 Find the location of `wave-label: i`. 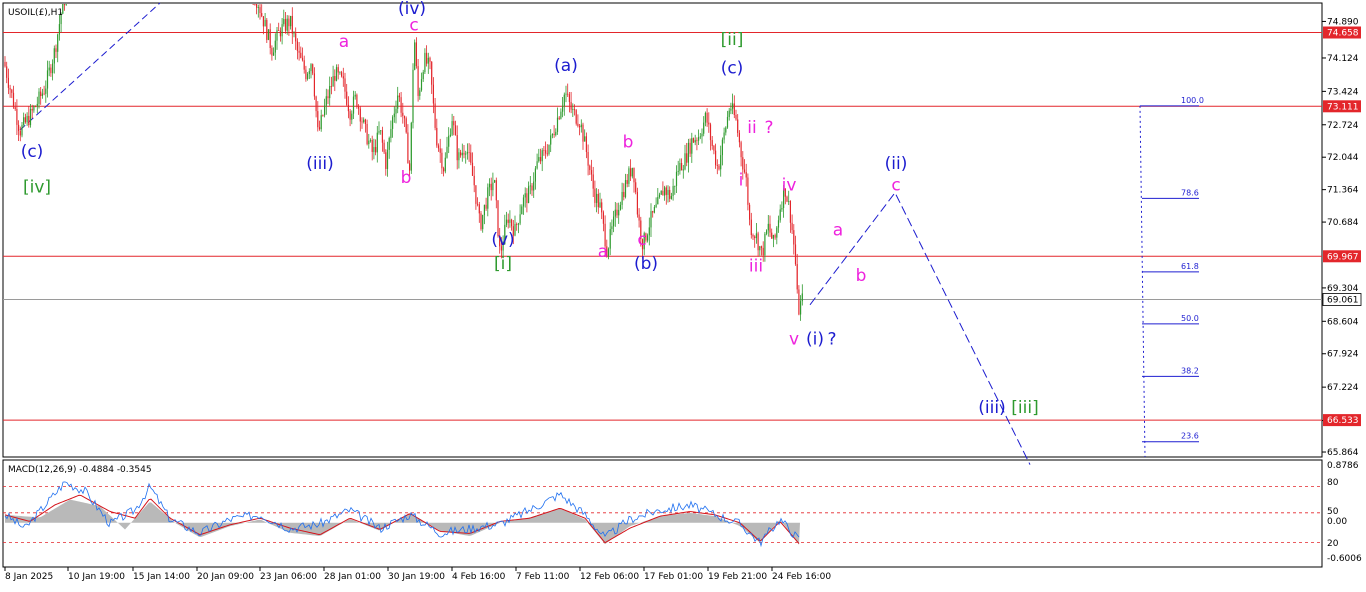

wave-label: i is located at coordinates (741, 181).